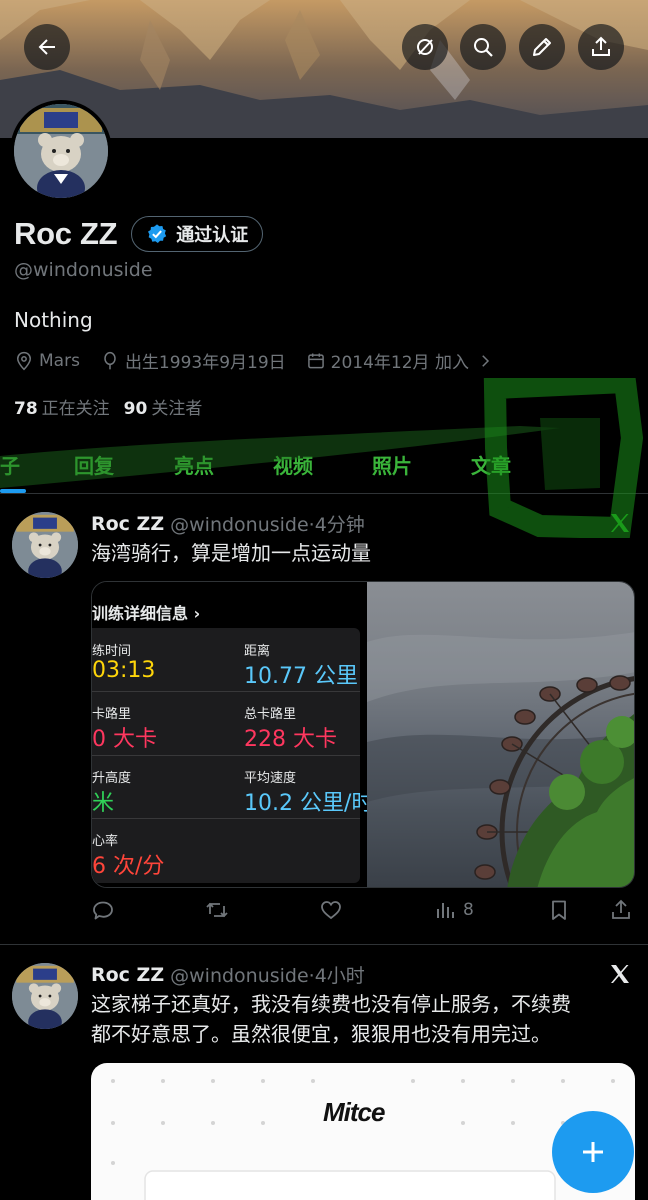 This screenshot has width=648, height=1200. What do you see at coordinates (53, 320) in the screenshot?
I see `profile-bio: Nothing` at bounding box center [53, 320].